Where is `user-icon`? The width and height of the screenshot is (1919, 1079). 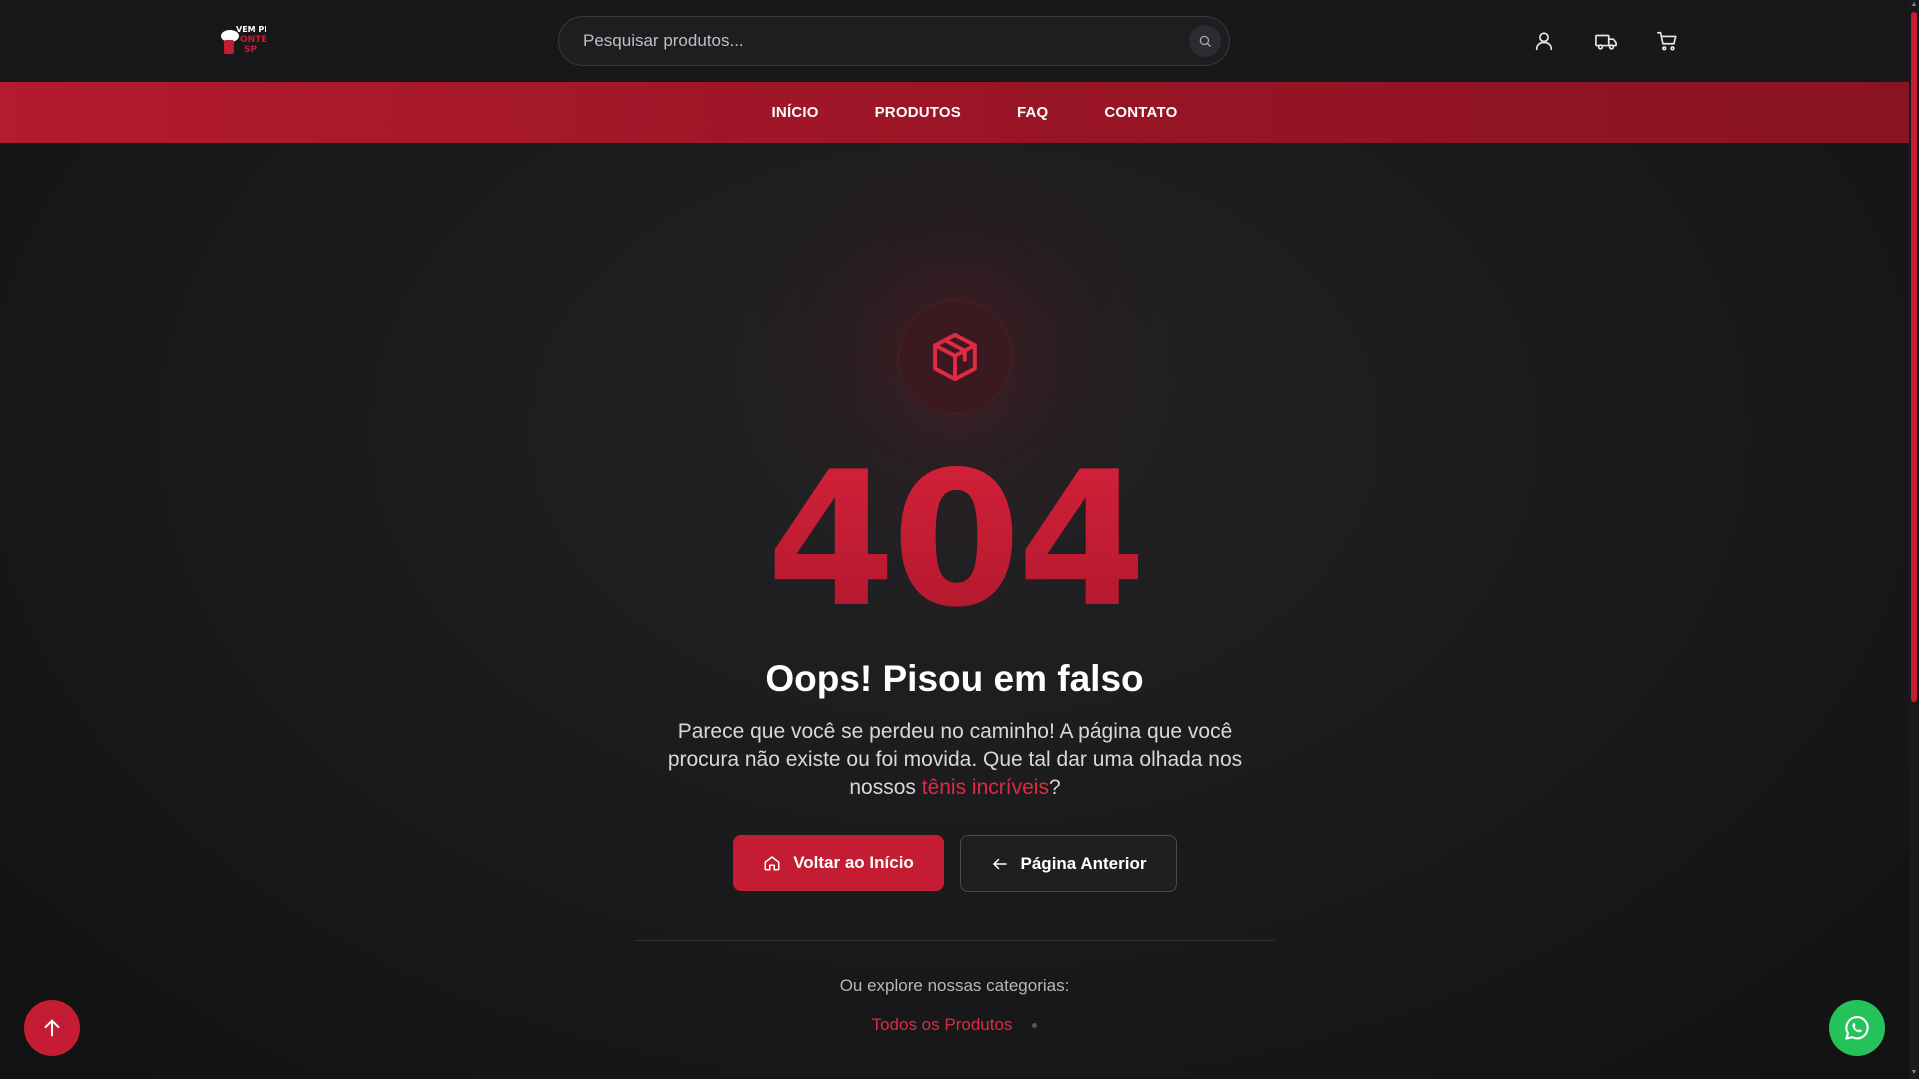
user-icon is located at coordinates (1544, 41).